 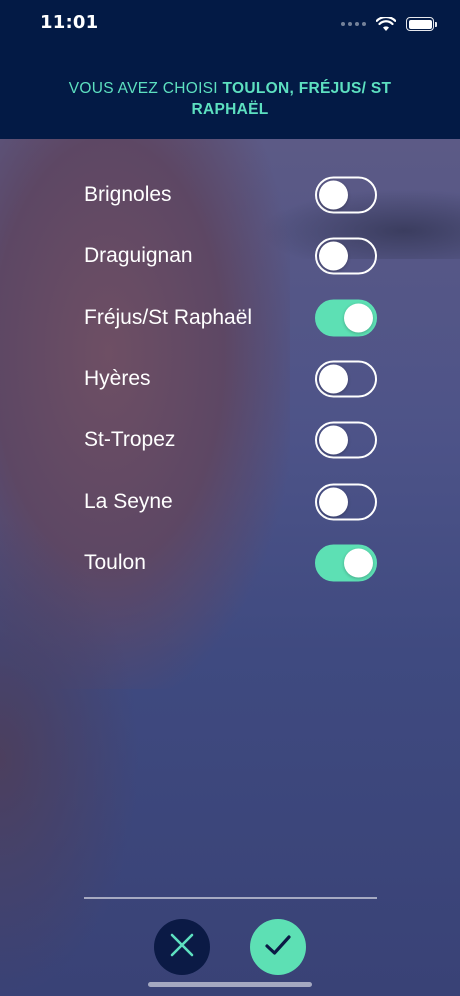 What do you see at coordinates (230, 984) in the screenshot?
I see `home-indicator` at bounding box center [230, 984].